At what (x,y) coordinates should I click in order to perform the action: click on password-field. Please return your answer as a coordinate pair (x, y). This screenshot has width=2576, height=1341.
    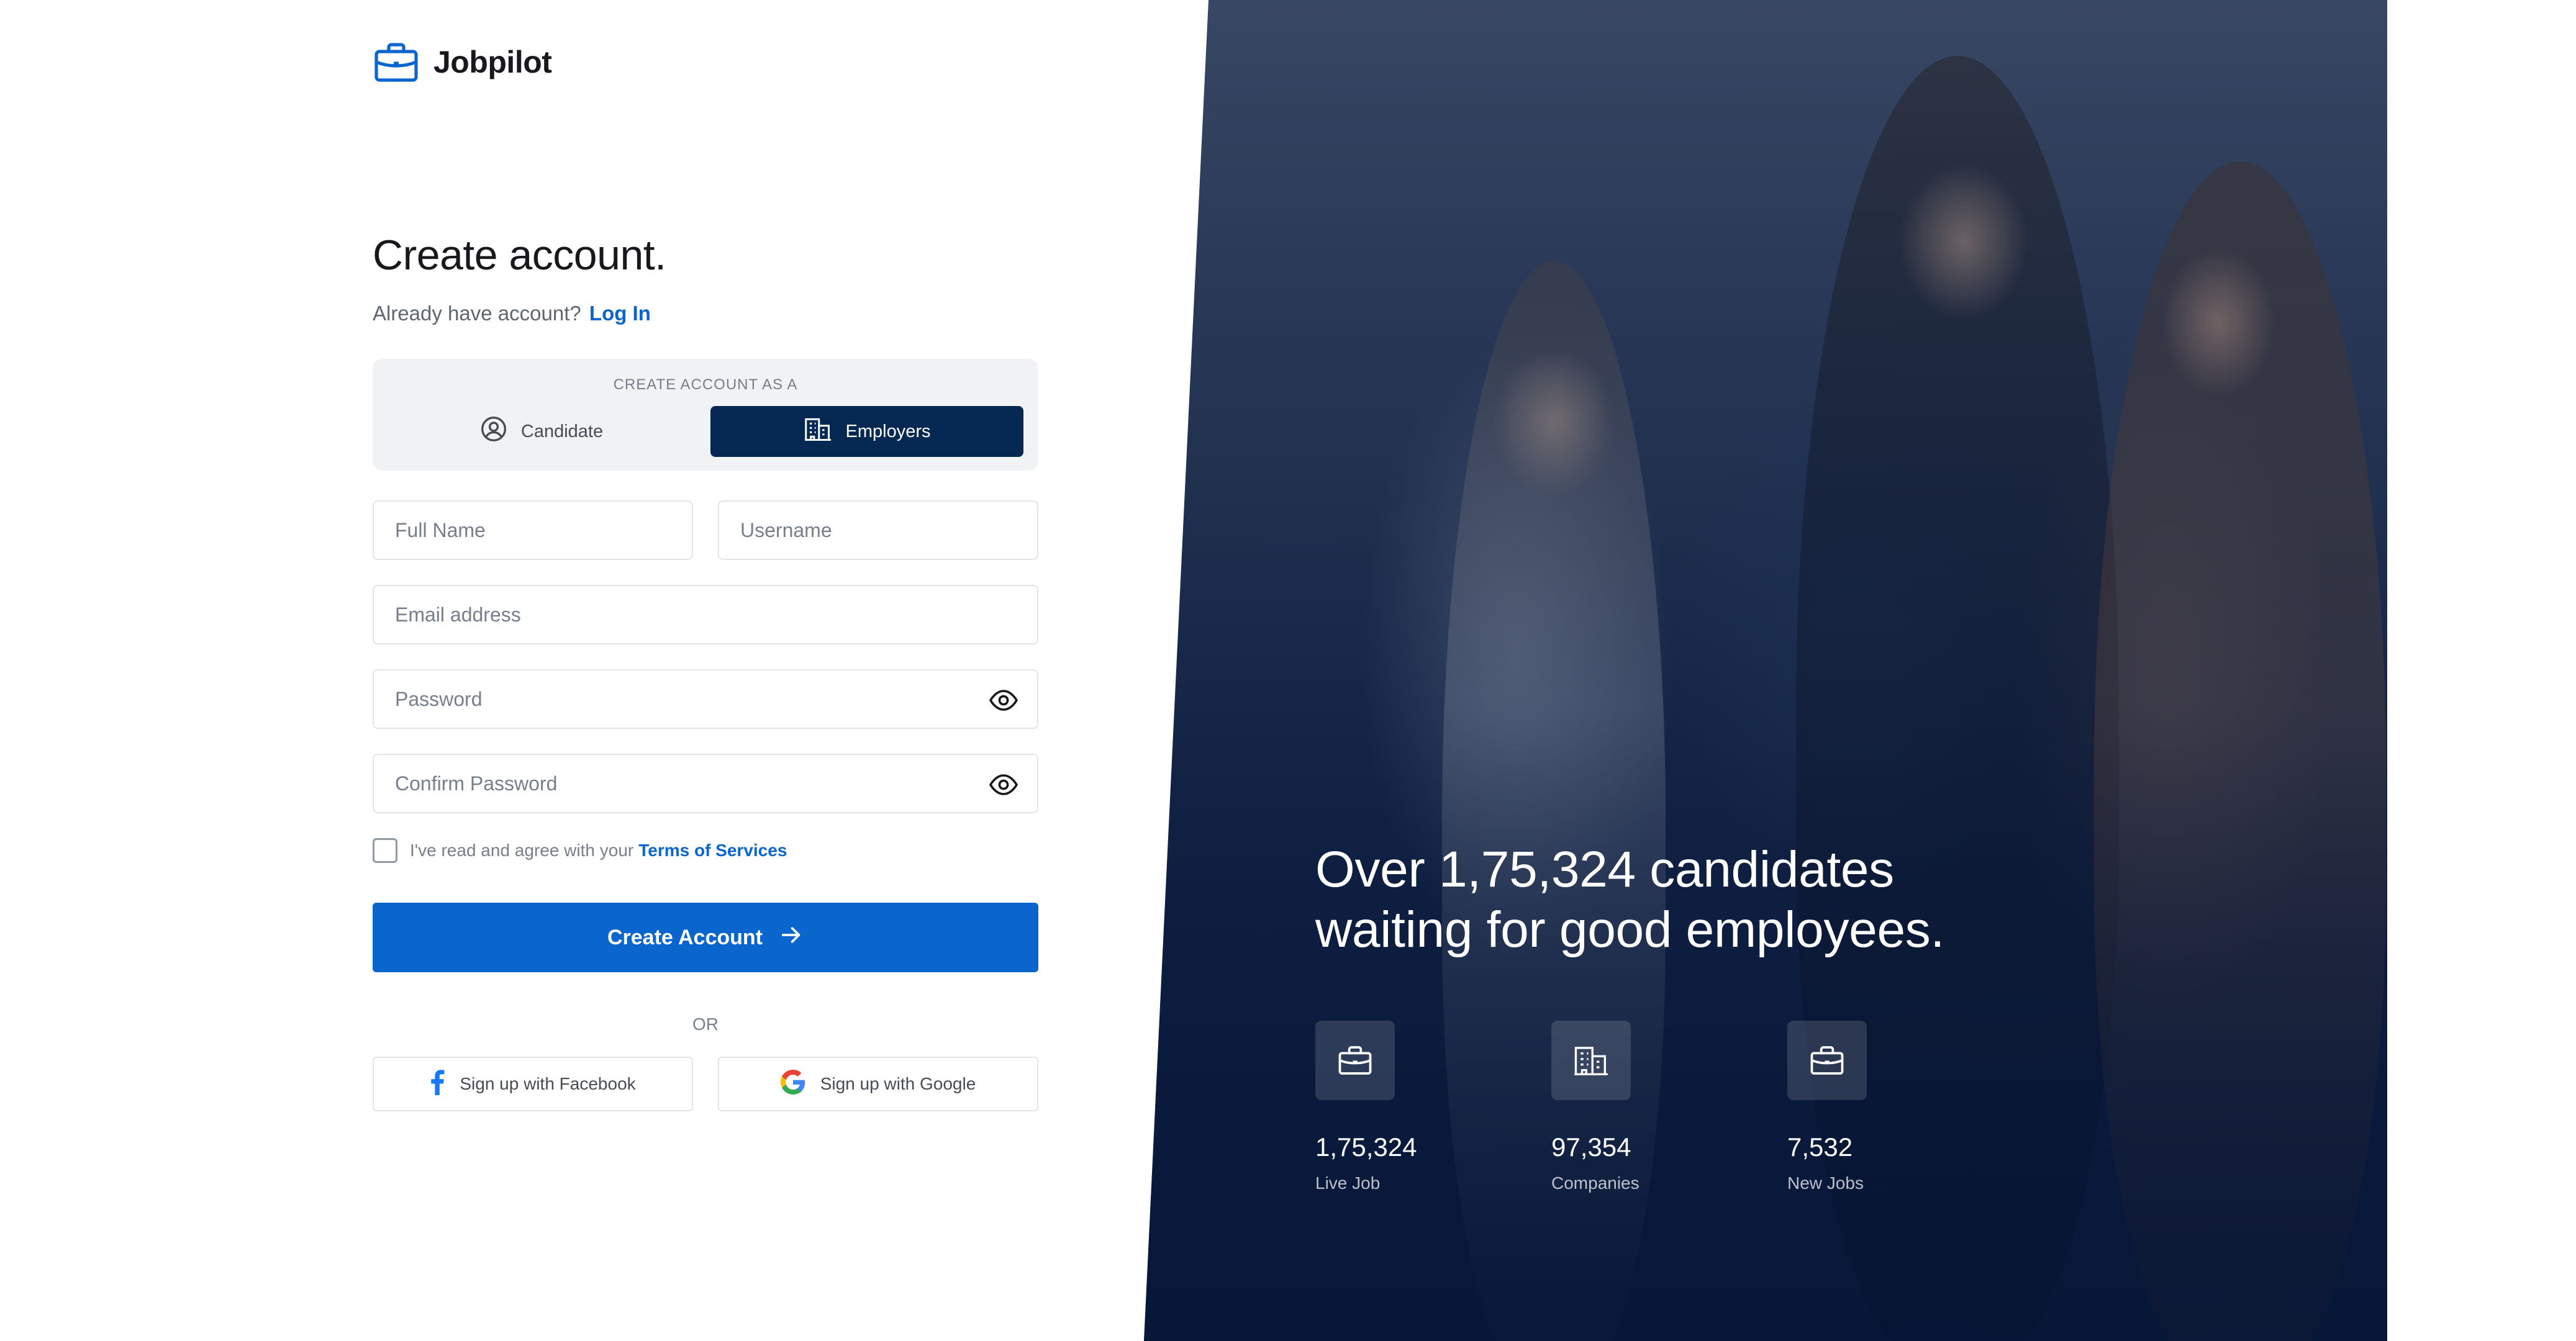
    Looking at the image, I should click on (705, 699).